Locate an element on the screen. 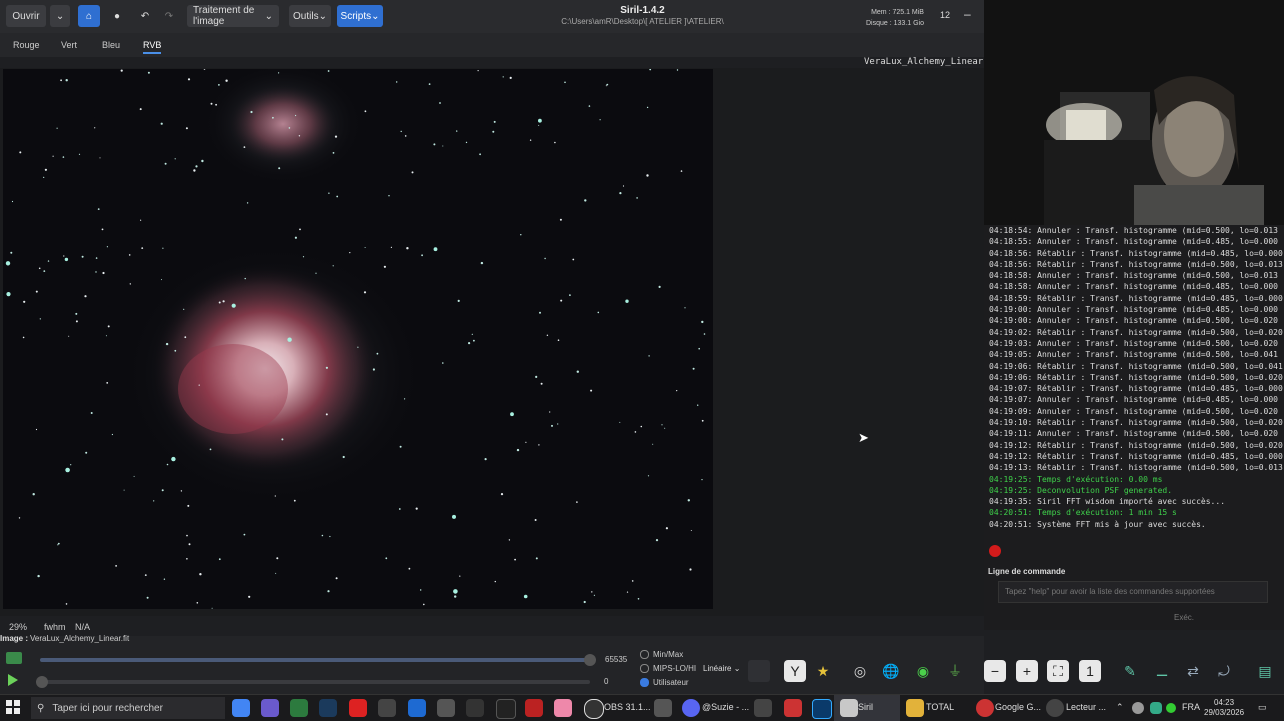  radio-user: Utilisateur is located at coordinates (664, 683).